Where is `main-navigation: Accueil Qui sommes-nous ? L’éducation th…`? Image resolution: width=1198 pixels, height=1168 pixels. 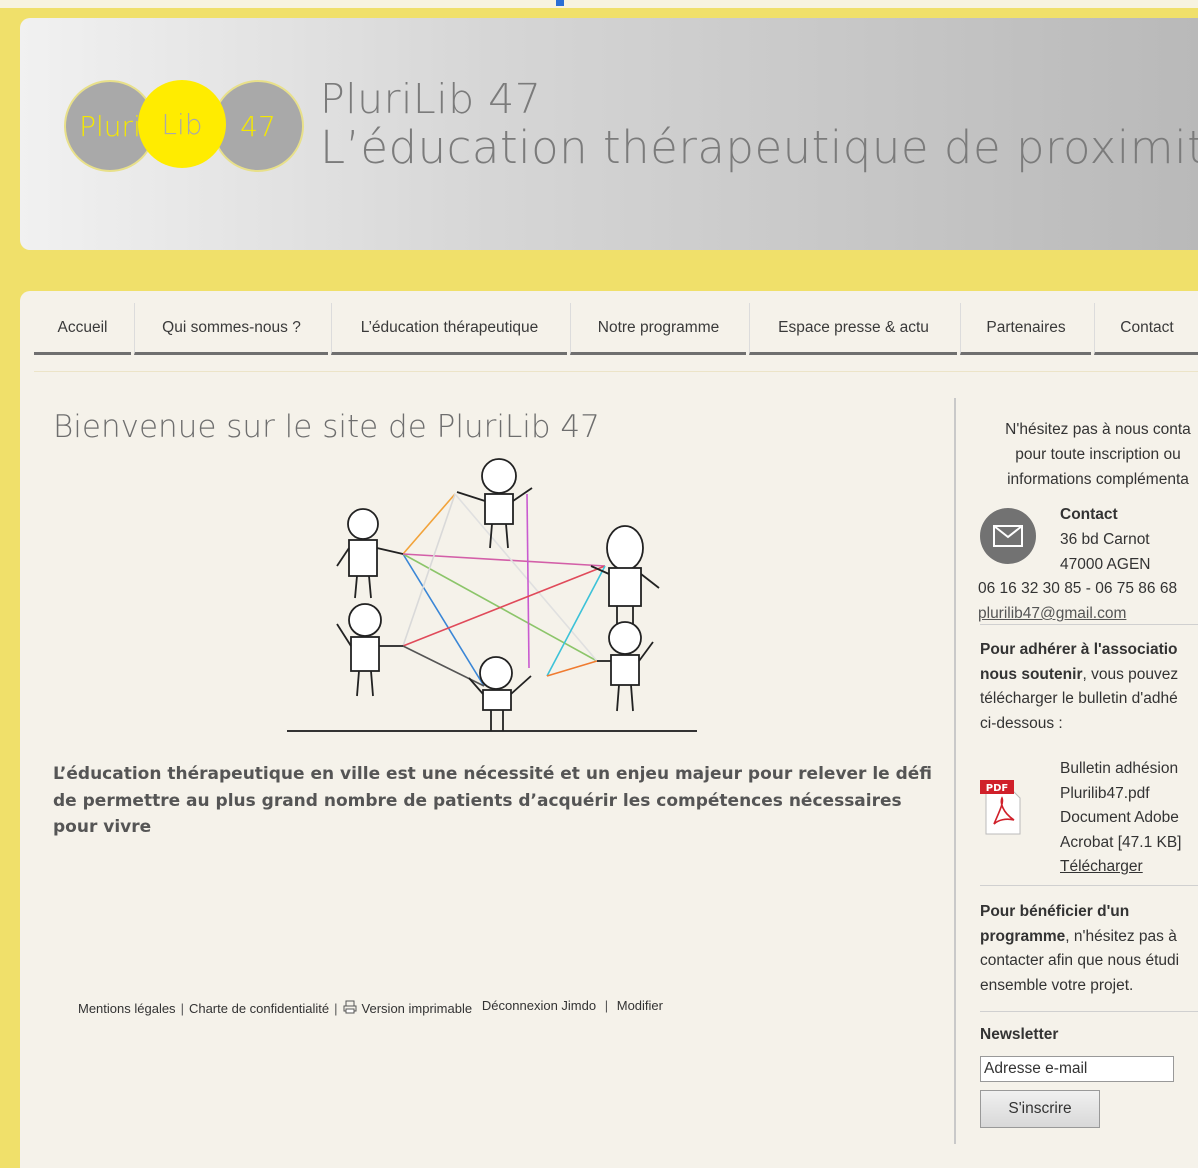 main-navigation: Accueil Qui sommes-nous ? L’éducation th… is located at coordinates (616, 331).